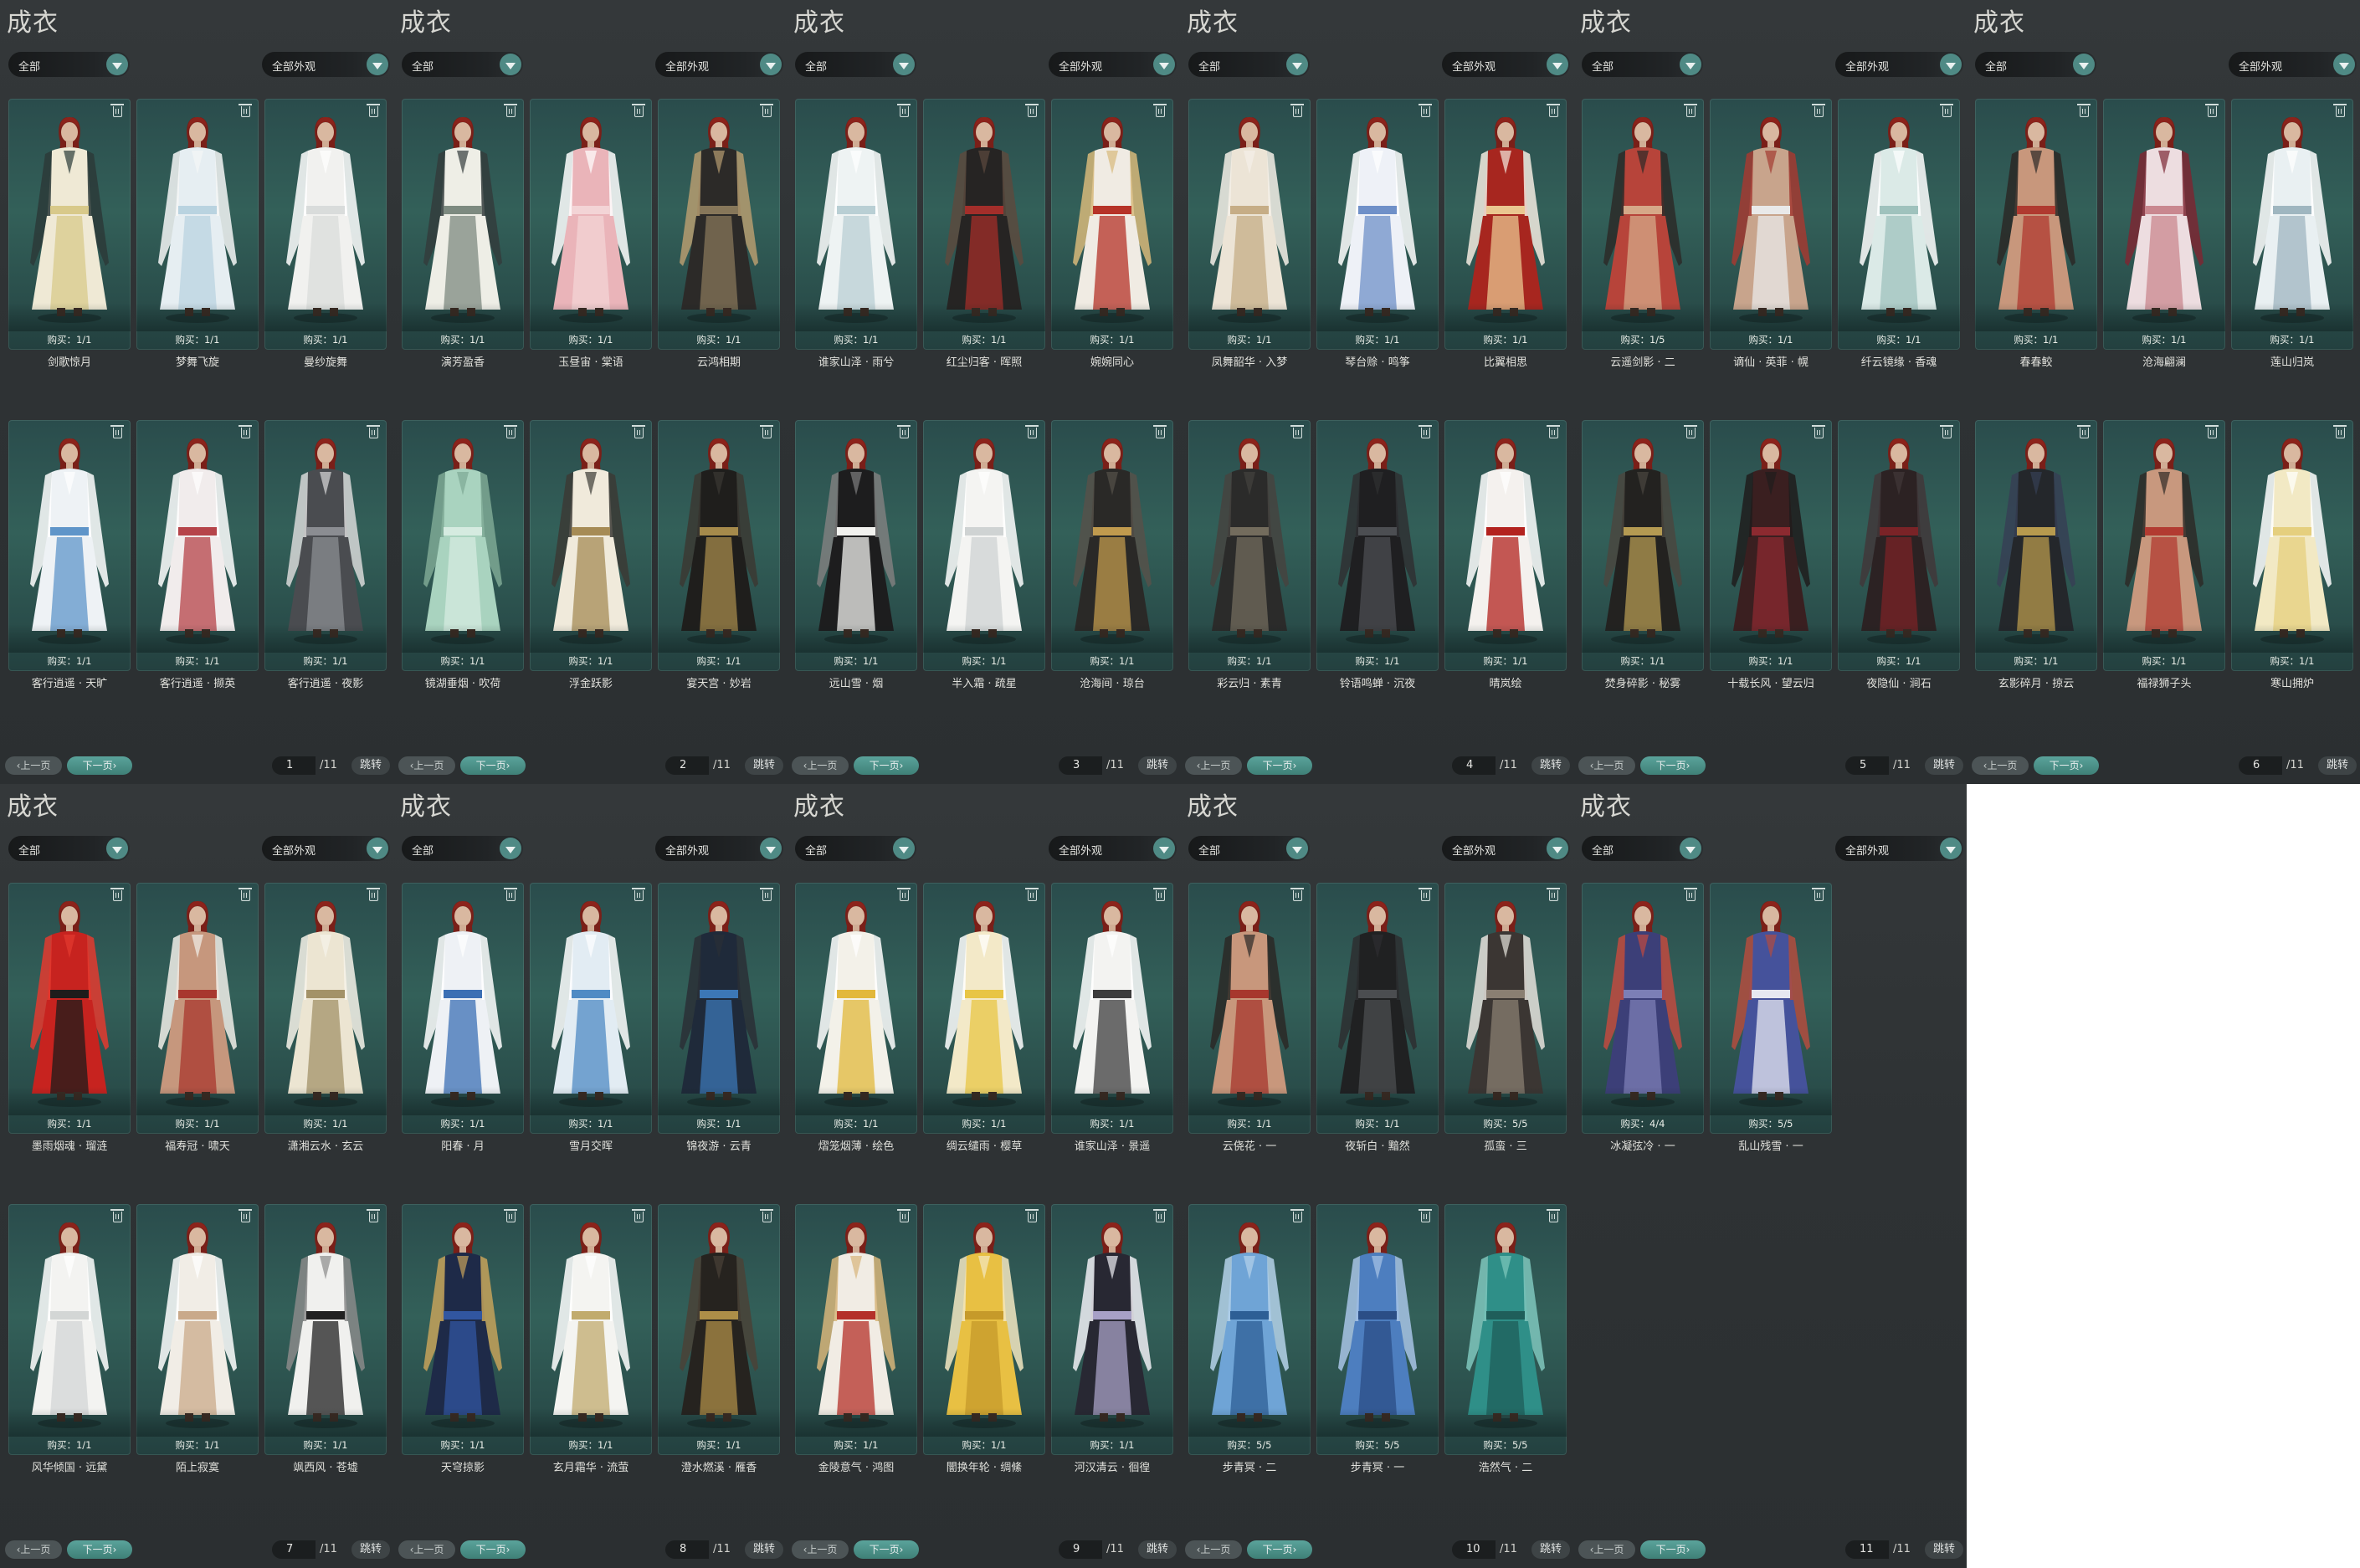  What do you see at coordinates (1867, 1549) in the screenshot?
I see `page-number-input: 11` at bounding box center [1867, 1549].